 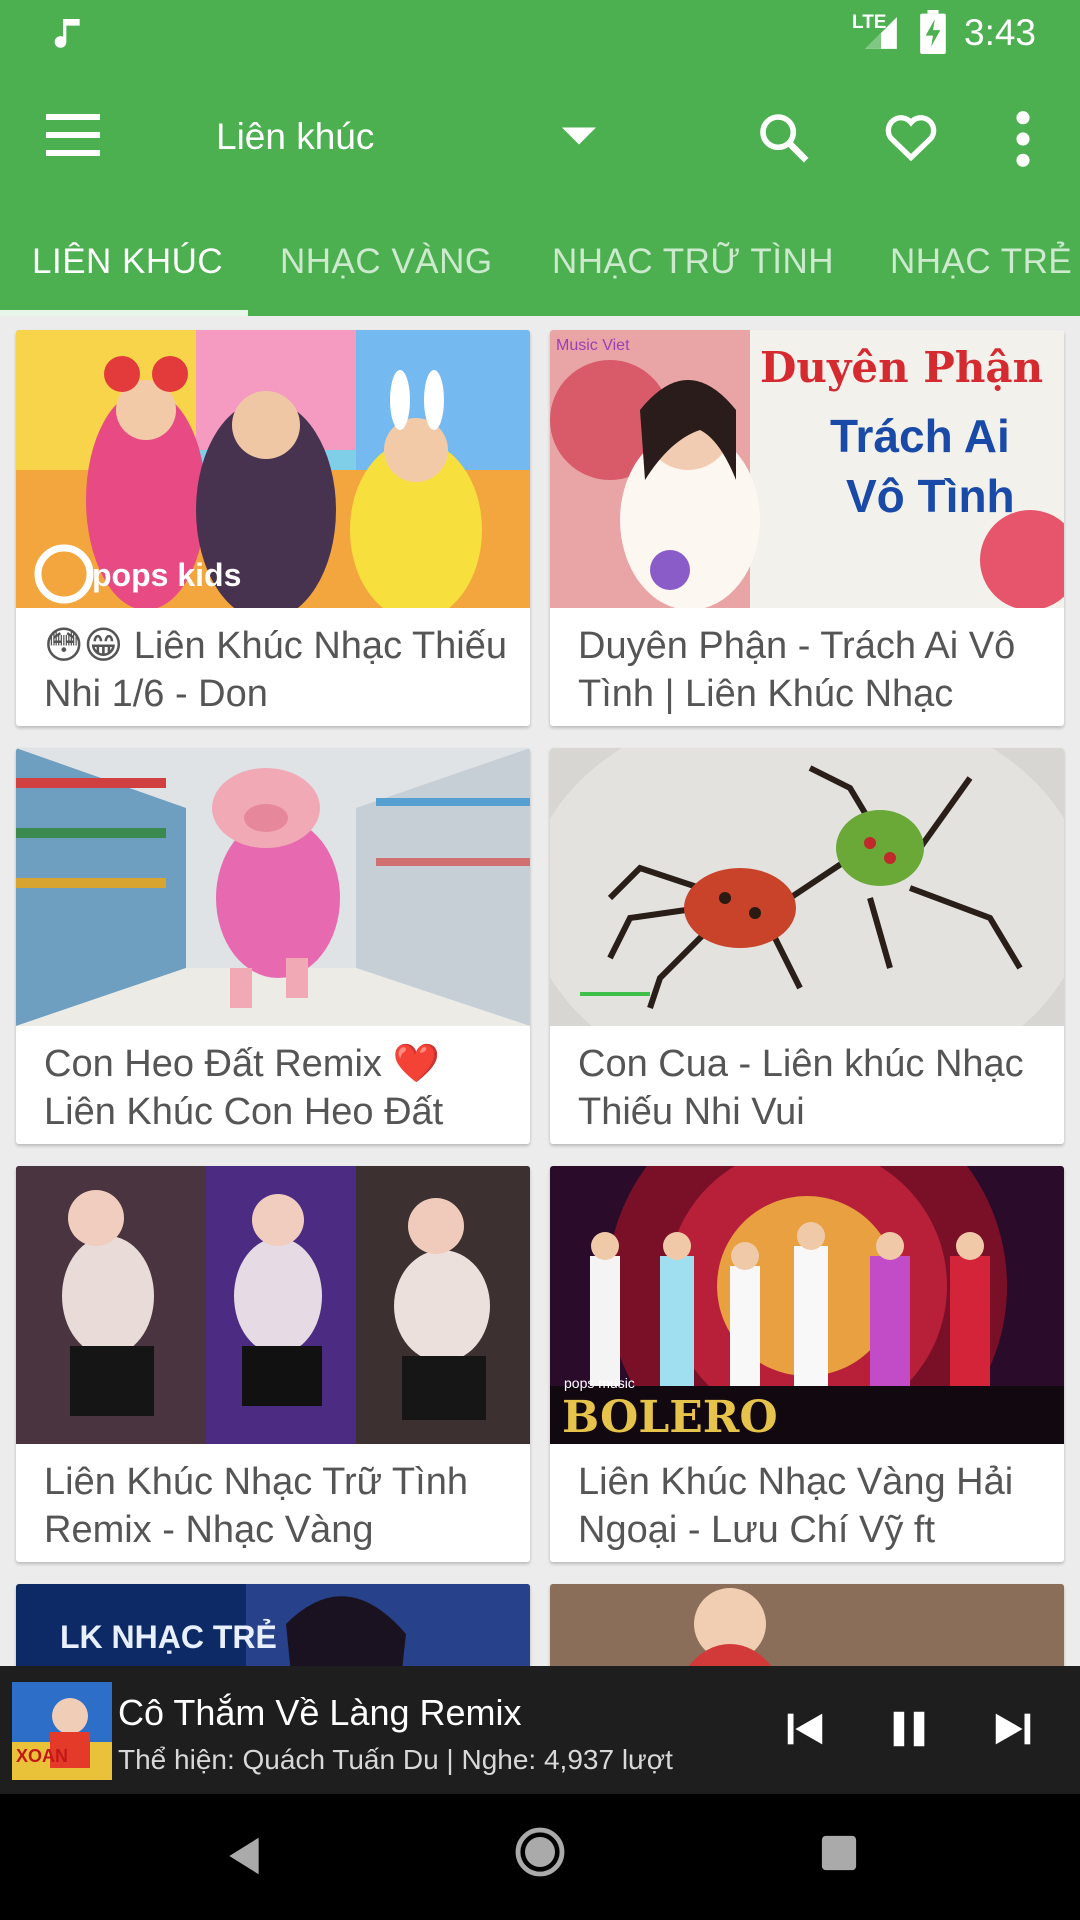 I want to click on status-bar: LTE 3:43, so click(x=540, y=33).